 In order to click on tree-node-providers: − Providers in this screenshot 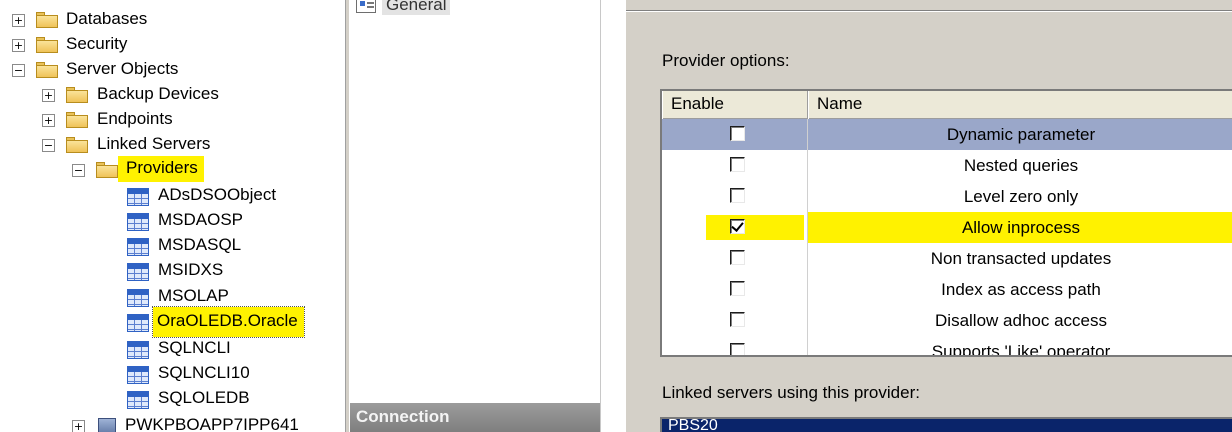, I will do `click(172, 169)`.